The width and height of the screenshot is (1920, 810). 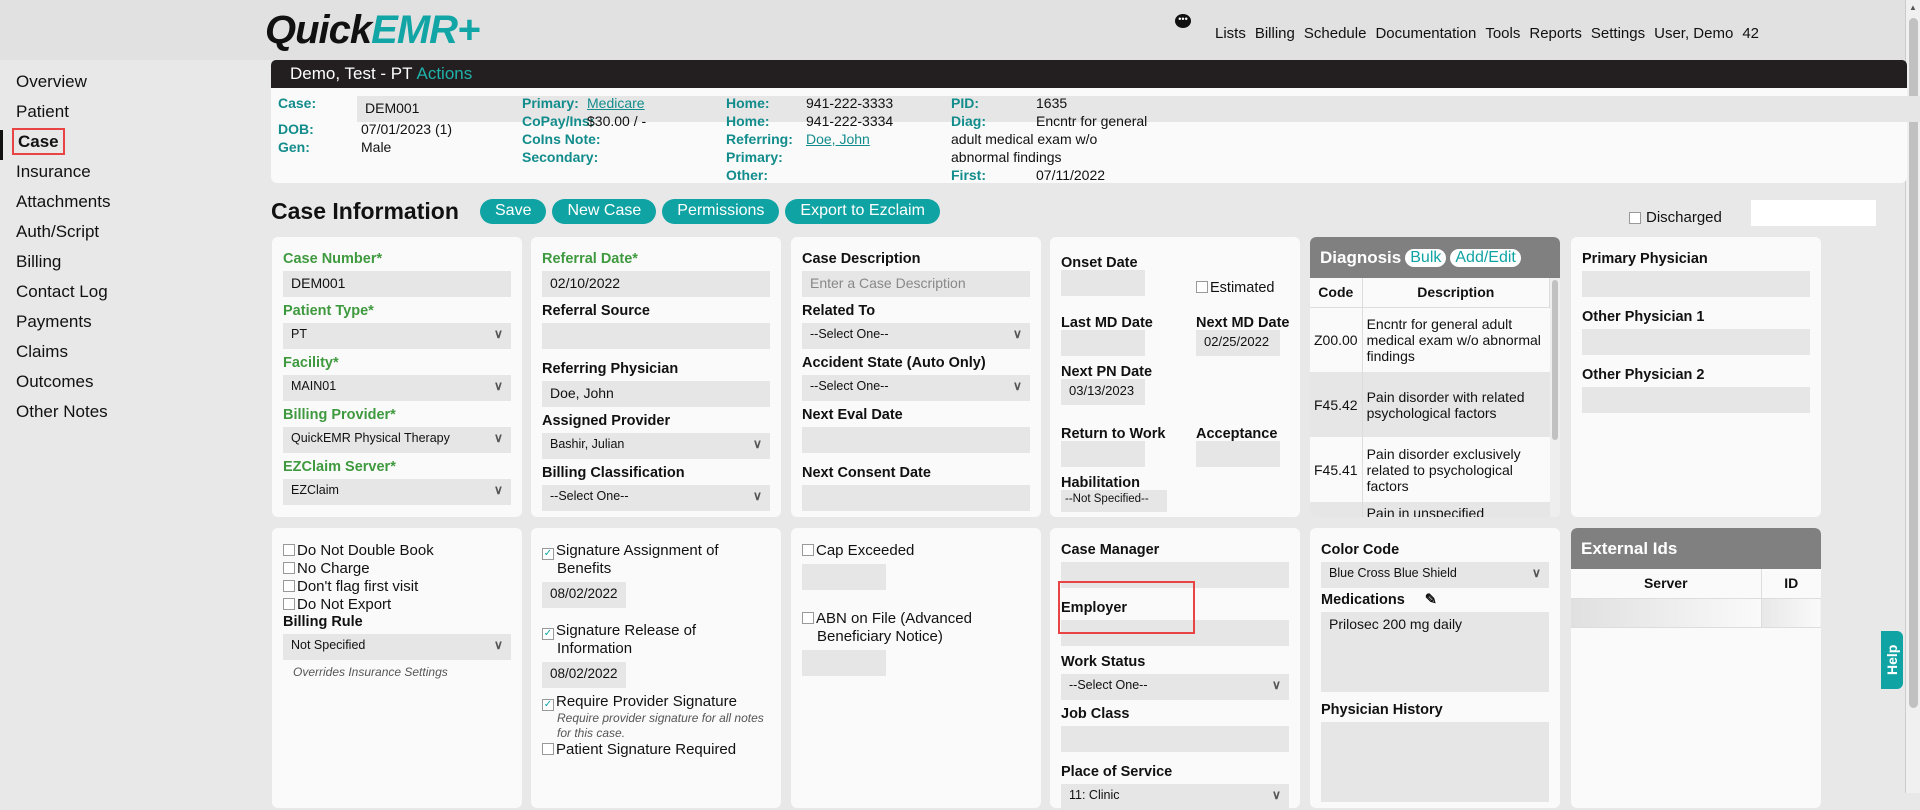 I want to click on ezclaim-server-select: EZClaim, so click(x=397, y=492).